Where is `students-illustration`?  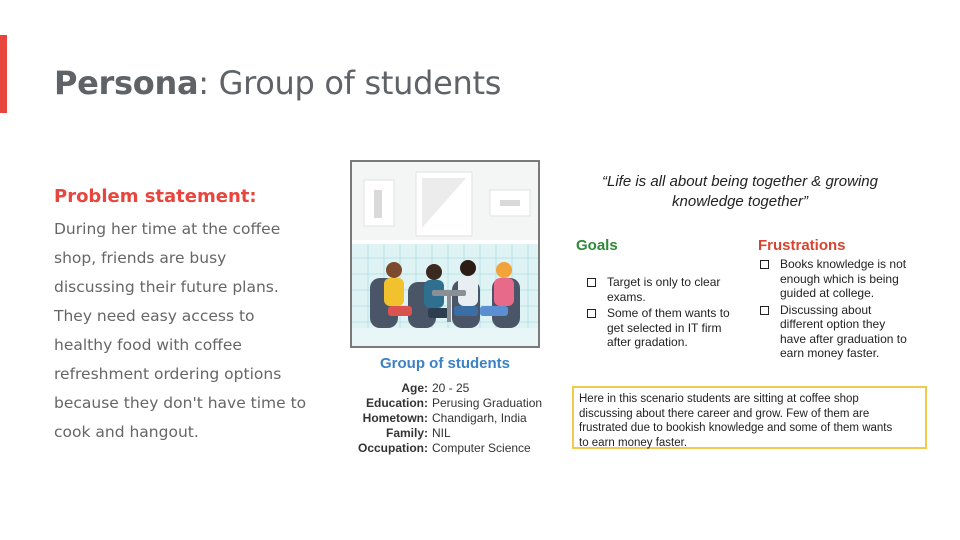 students-illustration is located at coordinates (445, 254).